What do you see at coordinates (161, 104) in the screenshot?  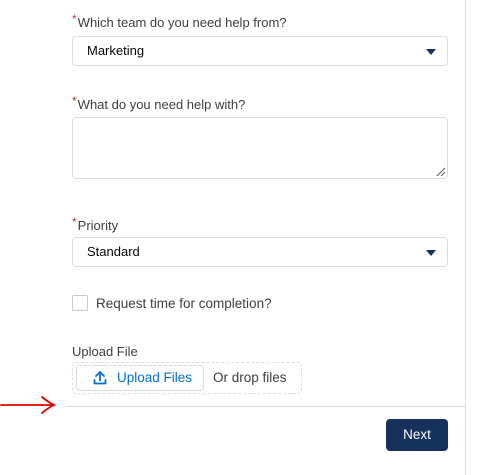 I see `help-field-label: What do you need help with?` at bounding box center [161, 104].